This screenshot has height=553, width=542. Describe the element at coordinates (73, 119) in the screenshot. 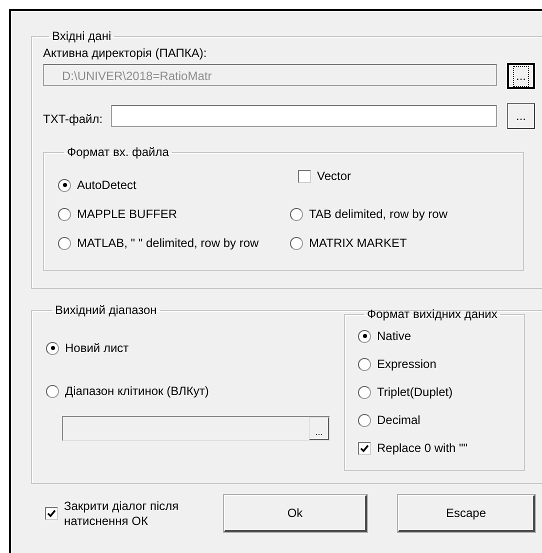

I see `field-label: TXT-файл:` at that location.